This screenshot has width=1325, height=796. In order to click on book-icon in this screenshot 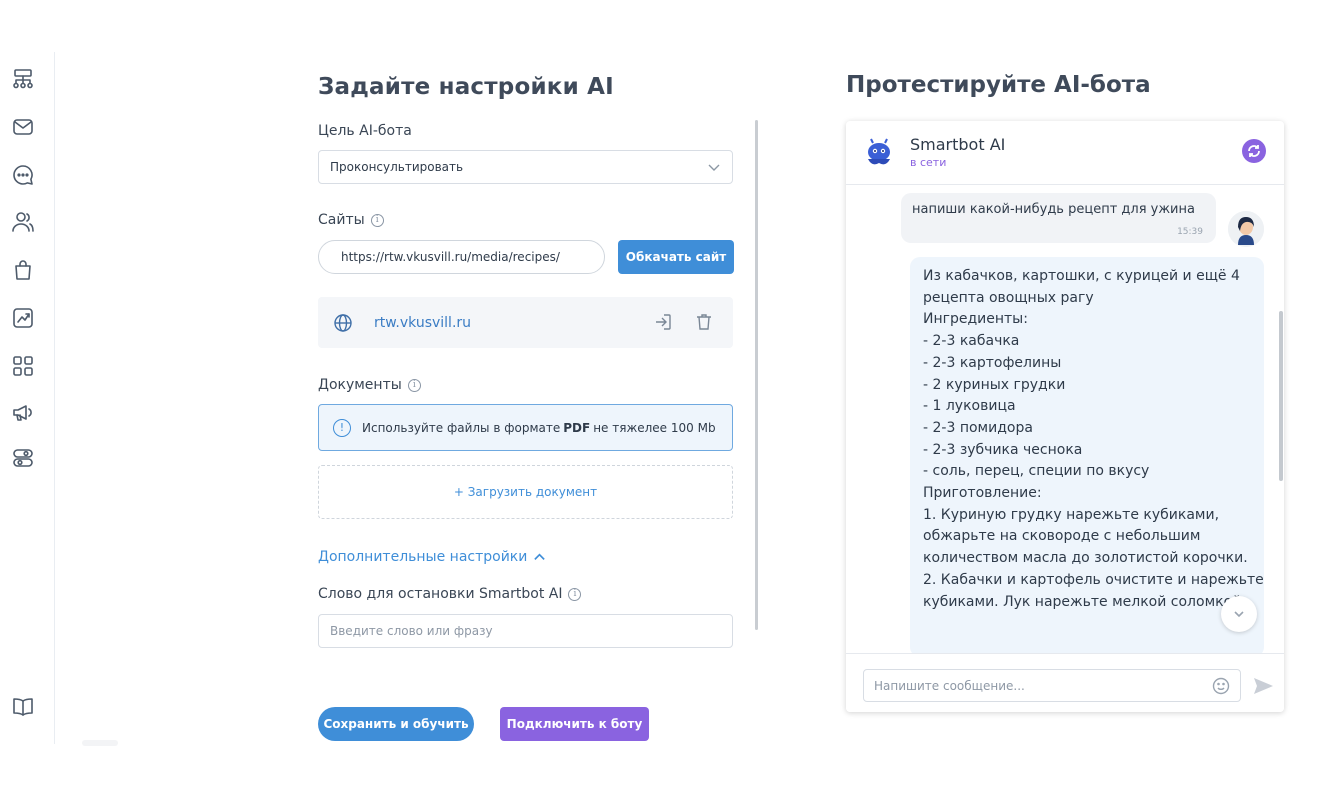, I will do `click(23, 707)`.